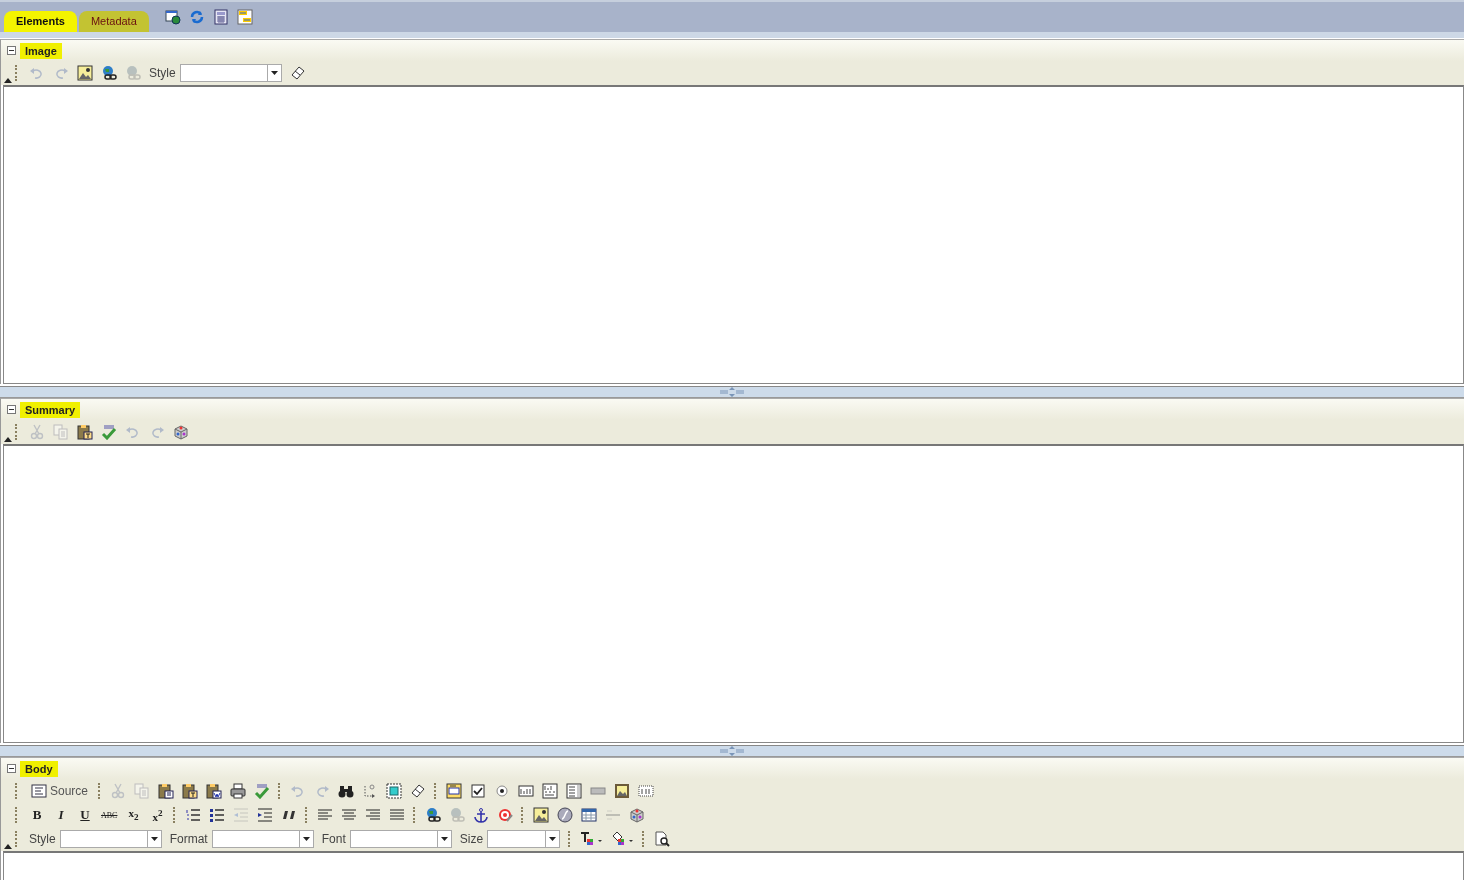 The height and width of the screenshot is (880, 1464). Describe the element at coordinates (471, 839) in the screenshot. I see `field-label: Size` at that location.